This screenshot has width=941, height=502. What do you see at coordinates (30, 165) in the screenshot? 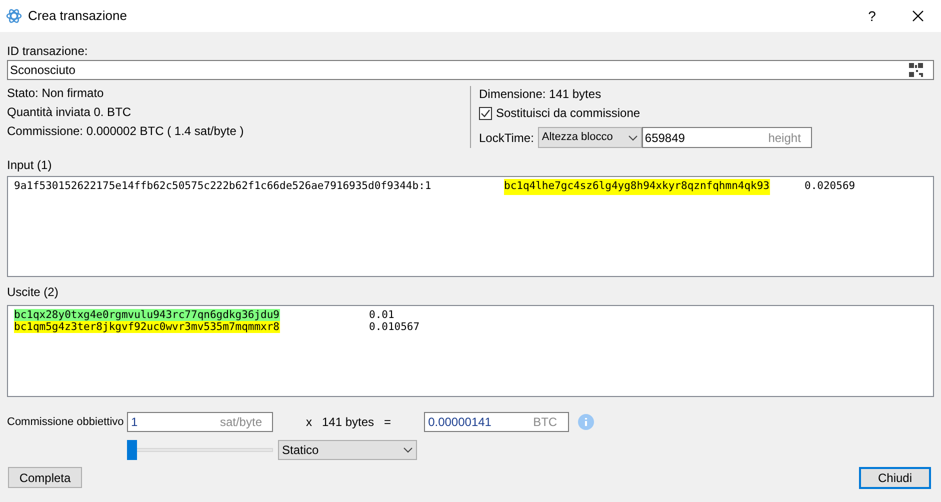
I see `inputs-label: Input (1)` at bounding box center [30, 165].